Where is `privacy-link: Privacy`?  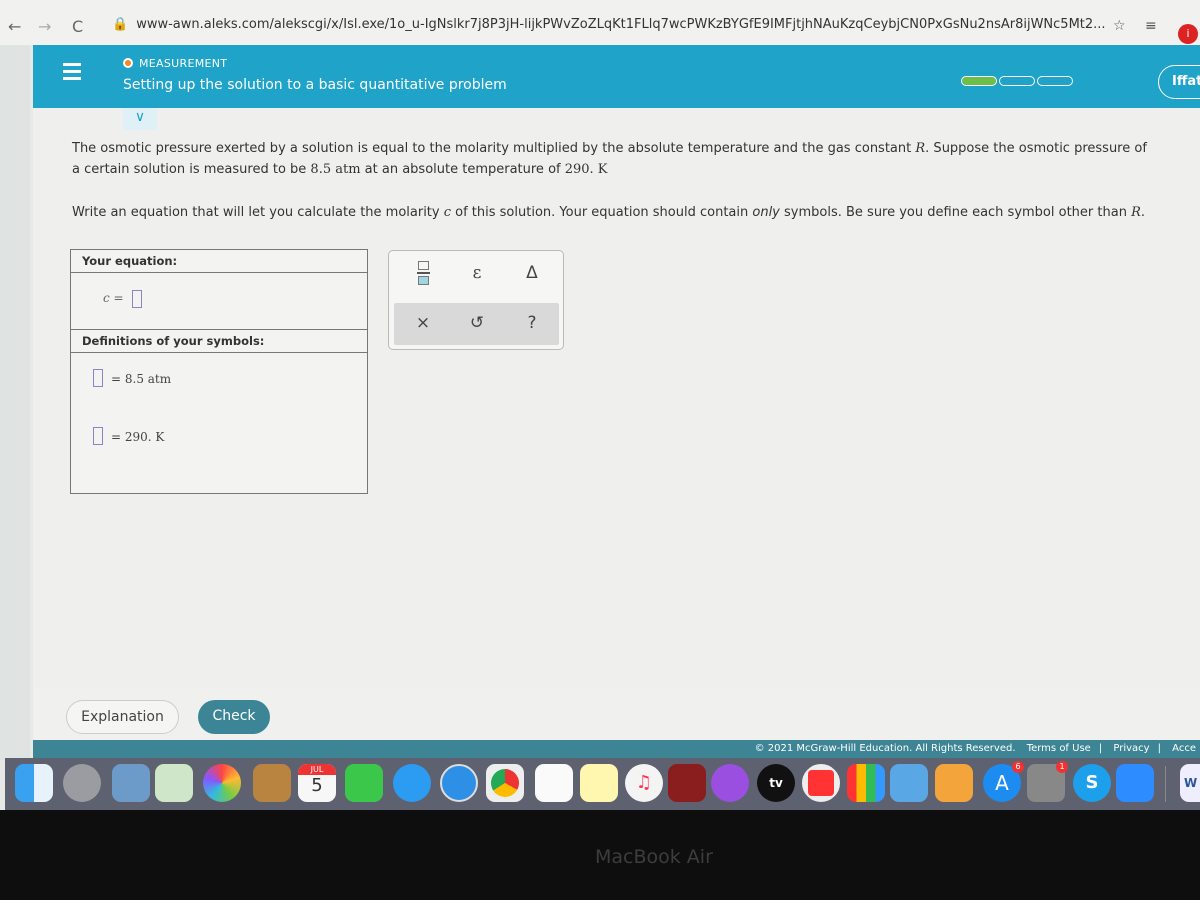 privacy-link: Privacy is located at coordinates (1131, 748).